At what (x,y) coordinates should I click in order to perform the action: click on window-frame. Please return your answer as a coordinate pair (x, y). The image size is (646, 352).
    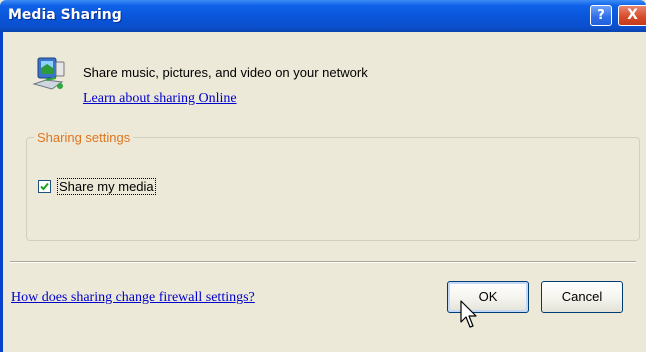
    Looking at the image, I should click on (1, 192).